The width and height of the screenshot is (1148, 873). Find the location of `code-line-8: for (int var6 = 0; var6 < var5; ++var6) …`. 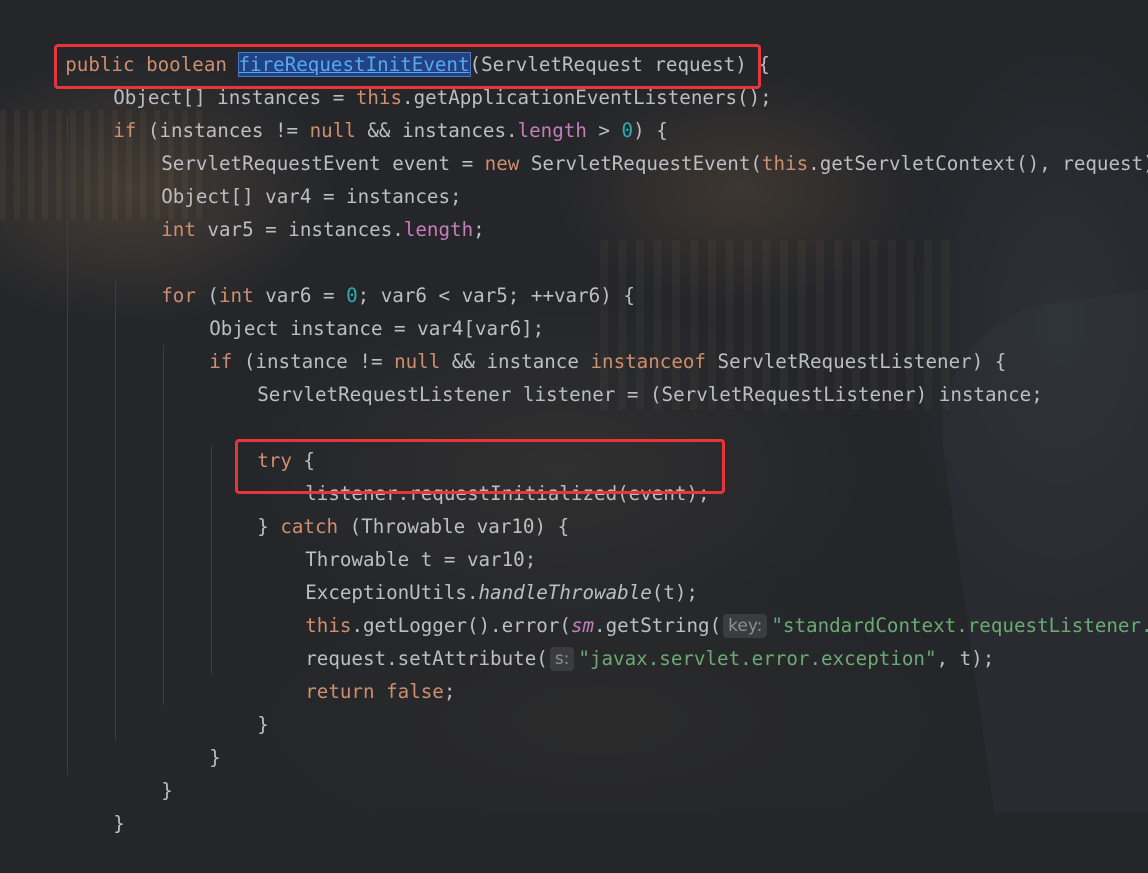

code-line-8: for (int var6 = 0; var6 < var5; ++var6) … is located at coordinates (375, 276).